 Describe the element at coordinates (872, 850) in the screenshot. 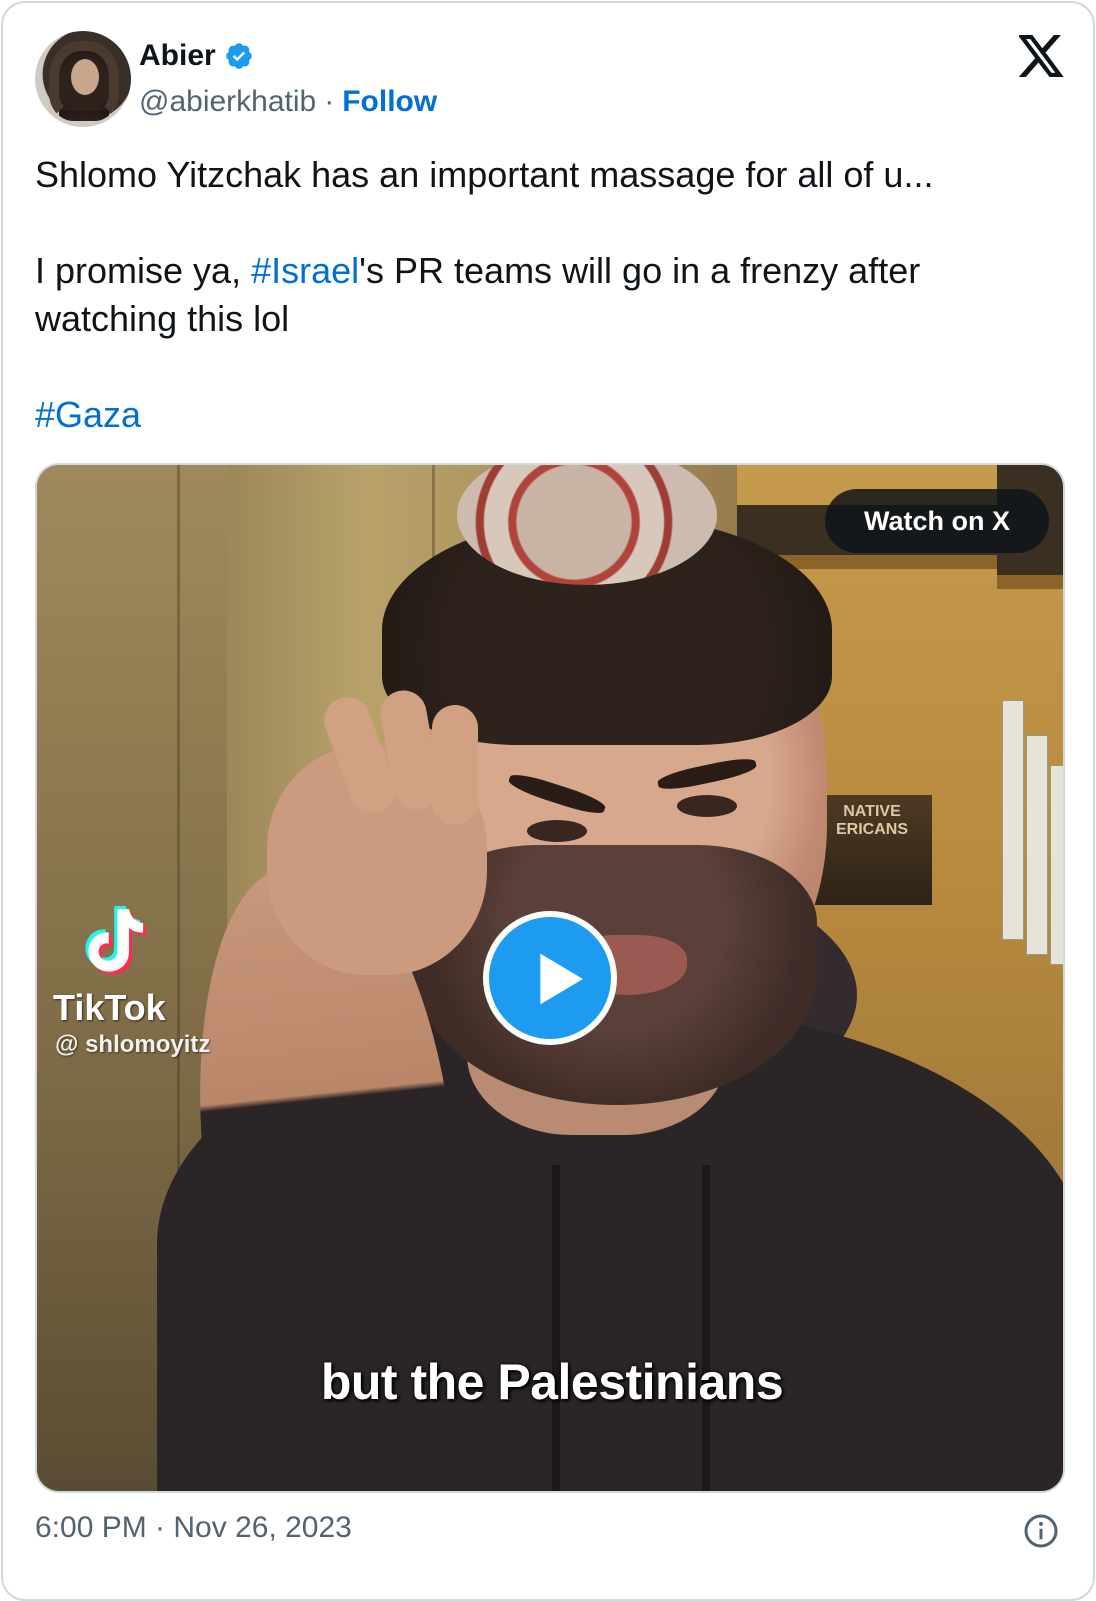

I see `background-book: NATIVE ERICANS` at that location.